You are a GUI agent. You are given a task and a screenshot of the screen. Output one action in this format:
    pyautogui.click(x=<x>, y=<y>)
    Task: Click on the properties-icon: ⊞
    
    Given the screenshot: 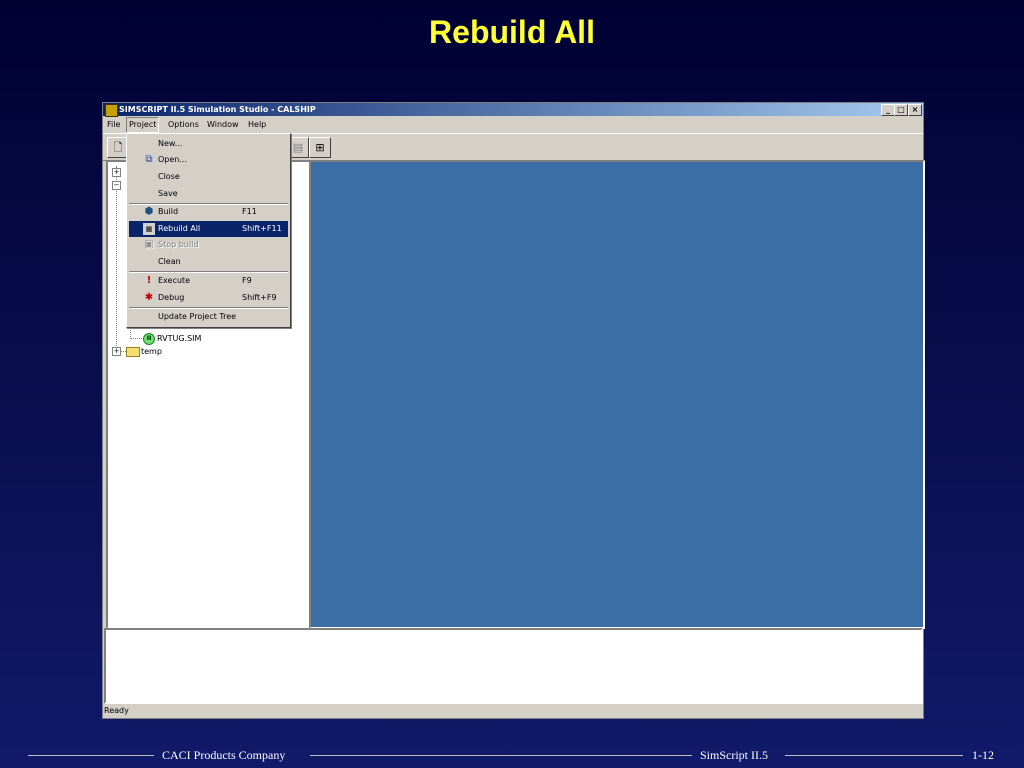 What is the action you would take?
    pyautogui.click(x=320, y=147)
    